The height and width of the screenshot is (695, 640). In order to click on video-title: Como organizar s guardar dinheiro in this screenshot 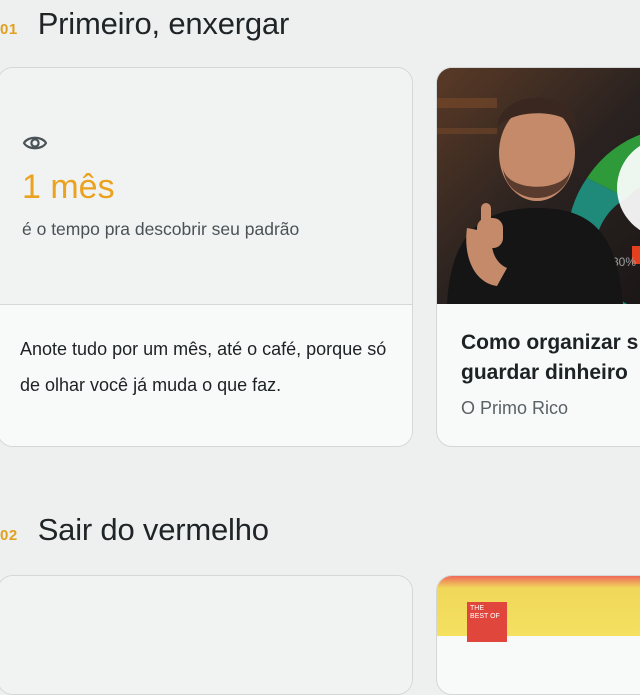, I will do `click(550, 358)`.